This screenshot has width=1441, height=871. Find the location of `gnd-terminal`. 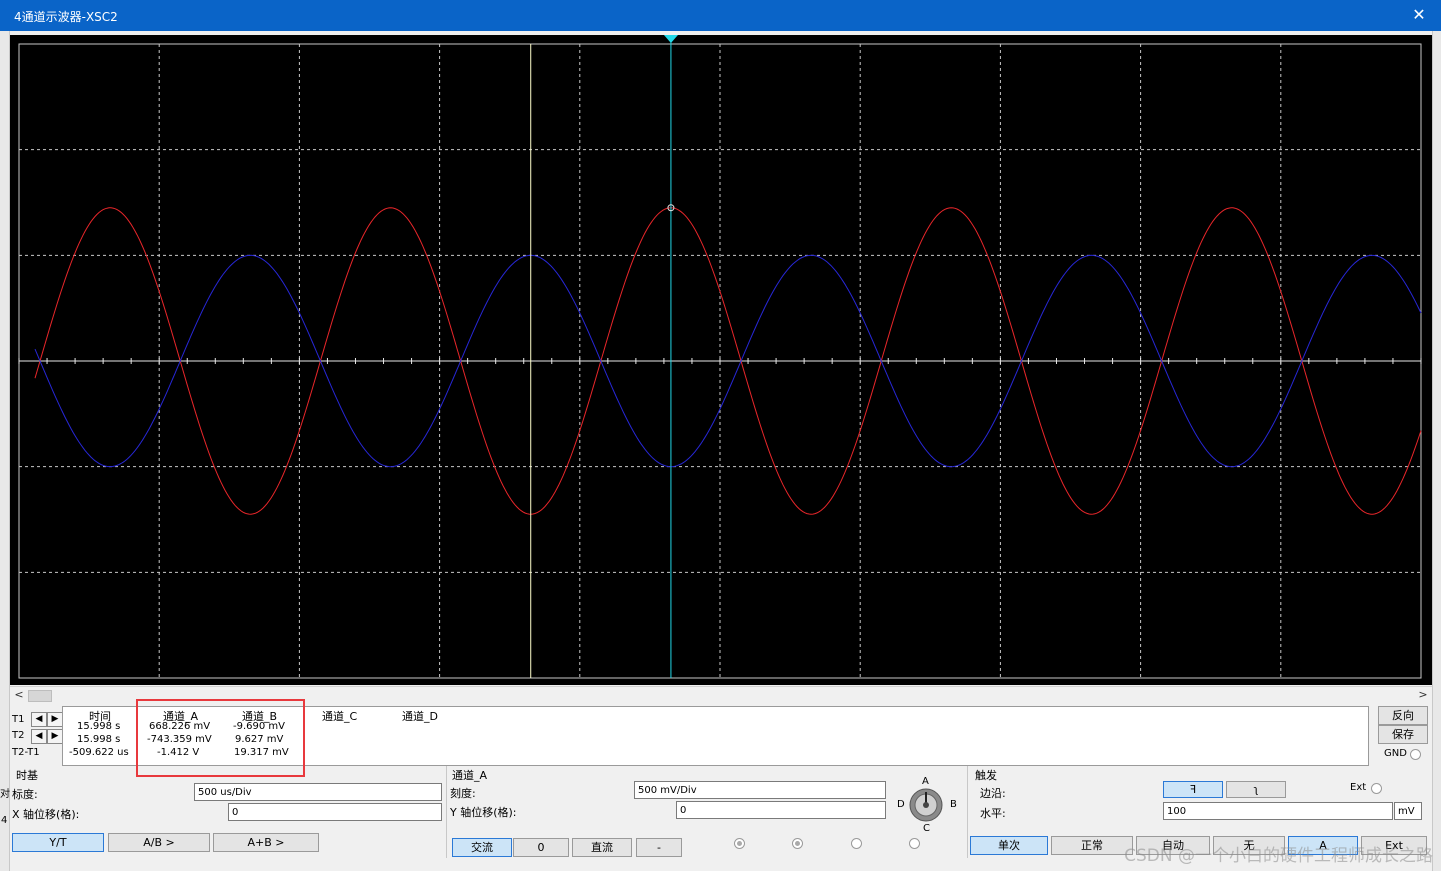

gnd-terminal is located at coordinates (1415, 754).